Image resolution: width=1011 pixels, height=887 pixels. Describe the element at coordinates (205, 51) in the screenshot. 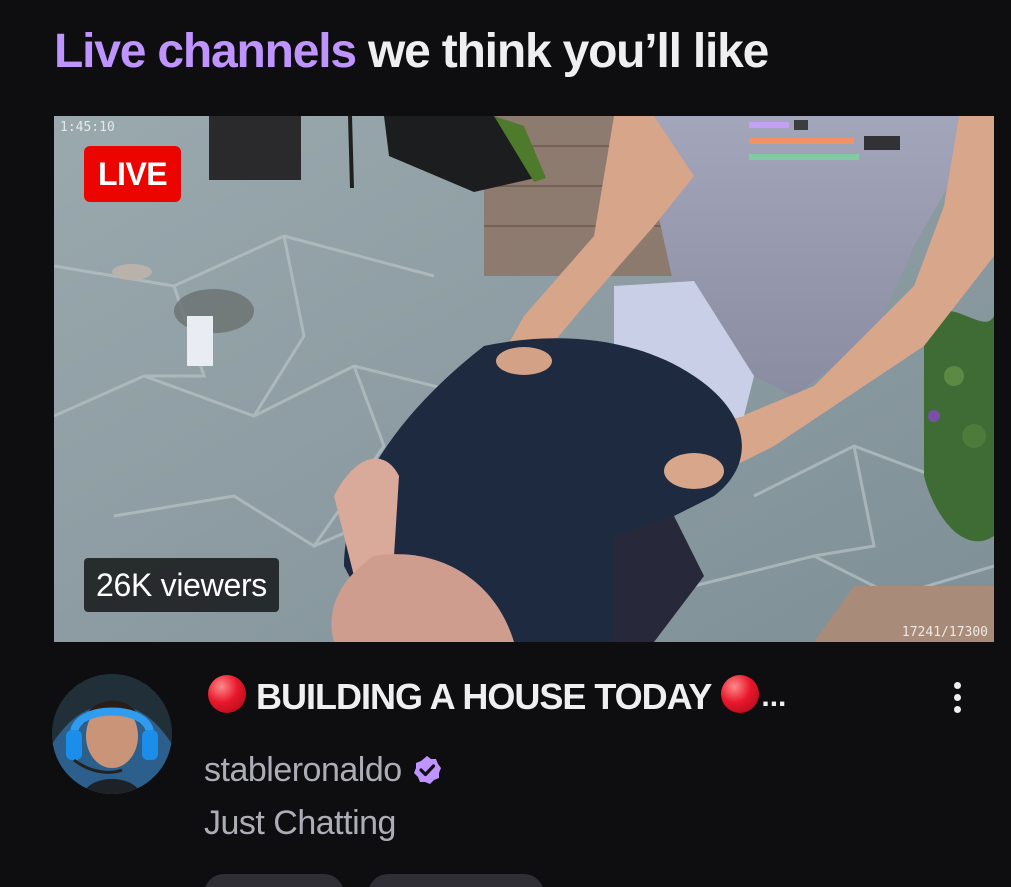

I see `section-heading-accent: Live channels` at that location.